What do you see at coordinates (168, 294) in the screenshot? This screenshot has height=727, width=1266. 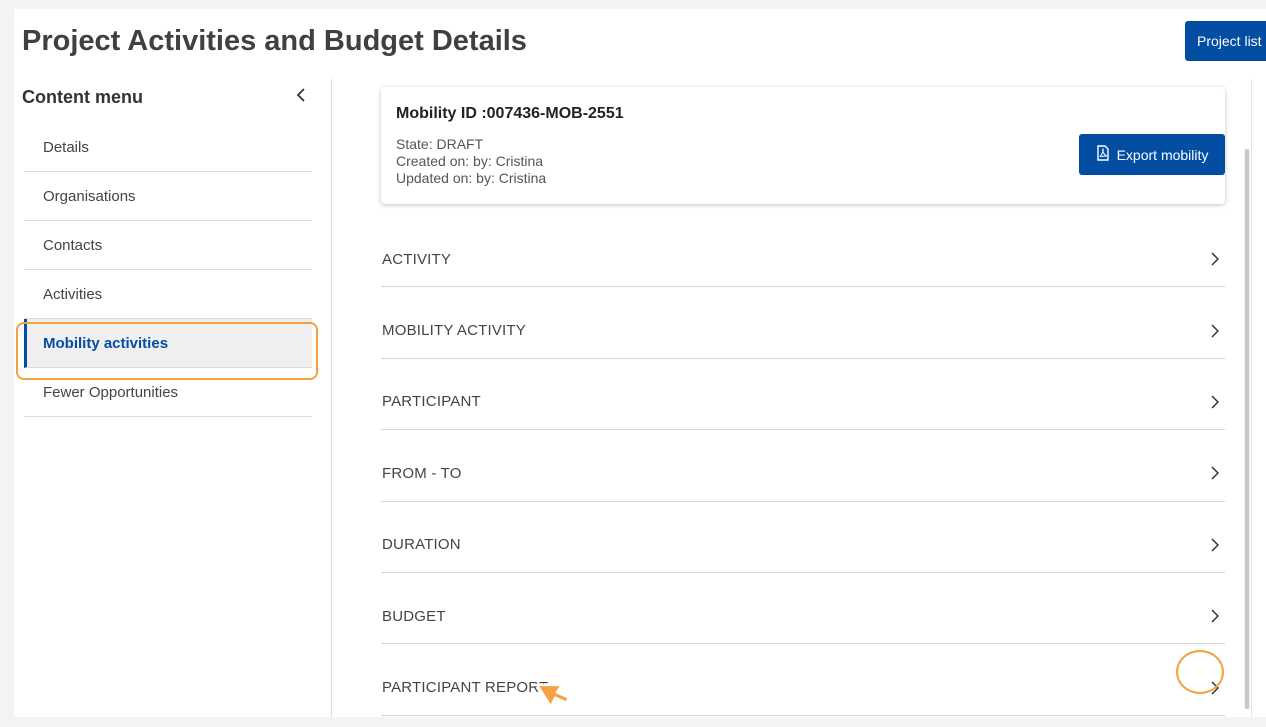 I see `sidebar-item-activities: Activities` at bounding box center [168, 294].